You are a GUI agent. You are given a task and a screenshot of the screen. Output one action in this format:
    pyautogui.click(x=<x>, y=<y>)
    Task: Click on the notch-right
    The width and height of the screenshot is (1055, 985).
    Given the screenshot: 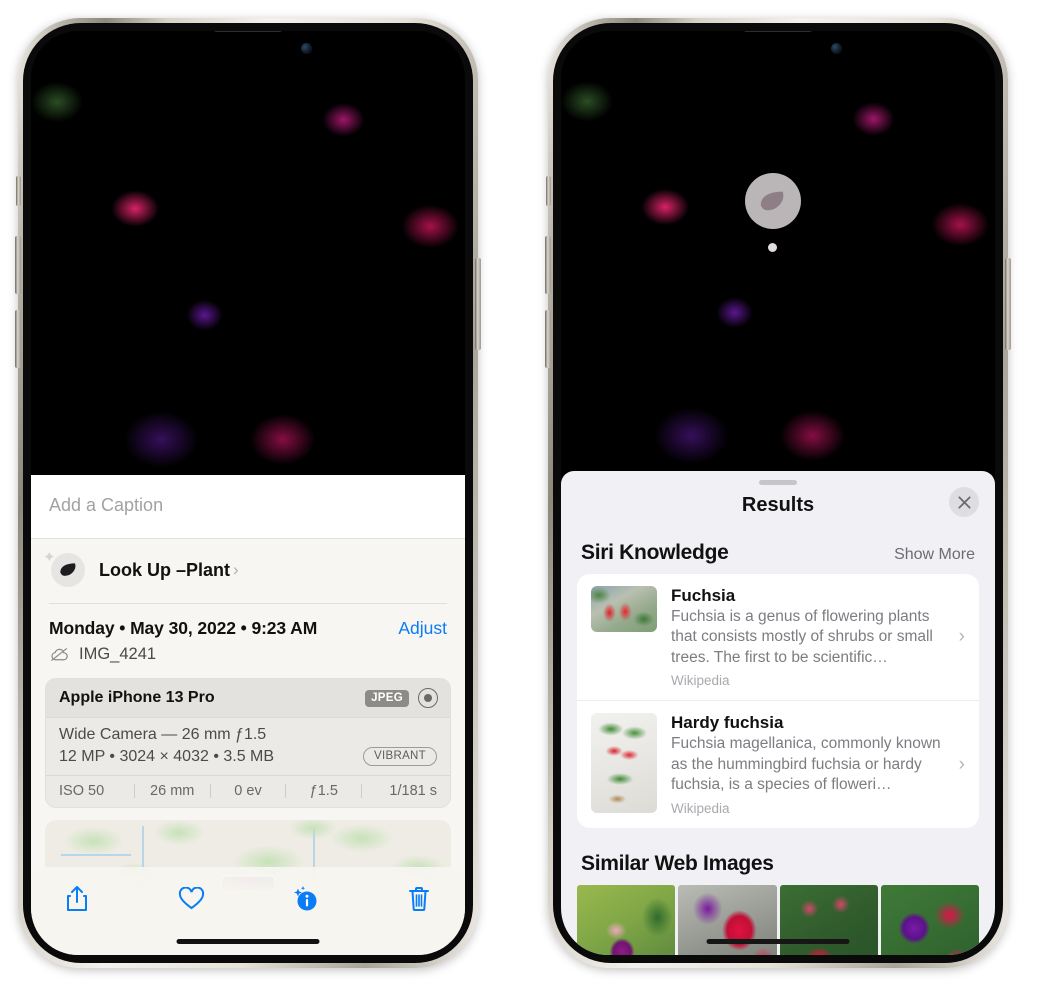 What is the action you would take?
    pyautogui.click(x=778, y=48)
    